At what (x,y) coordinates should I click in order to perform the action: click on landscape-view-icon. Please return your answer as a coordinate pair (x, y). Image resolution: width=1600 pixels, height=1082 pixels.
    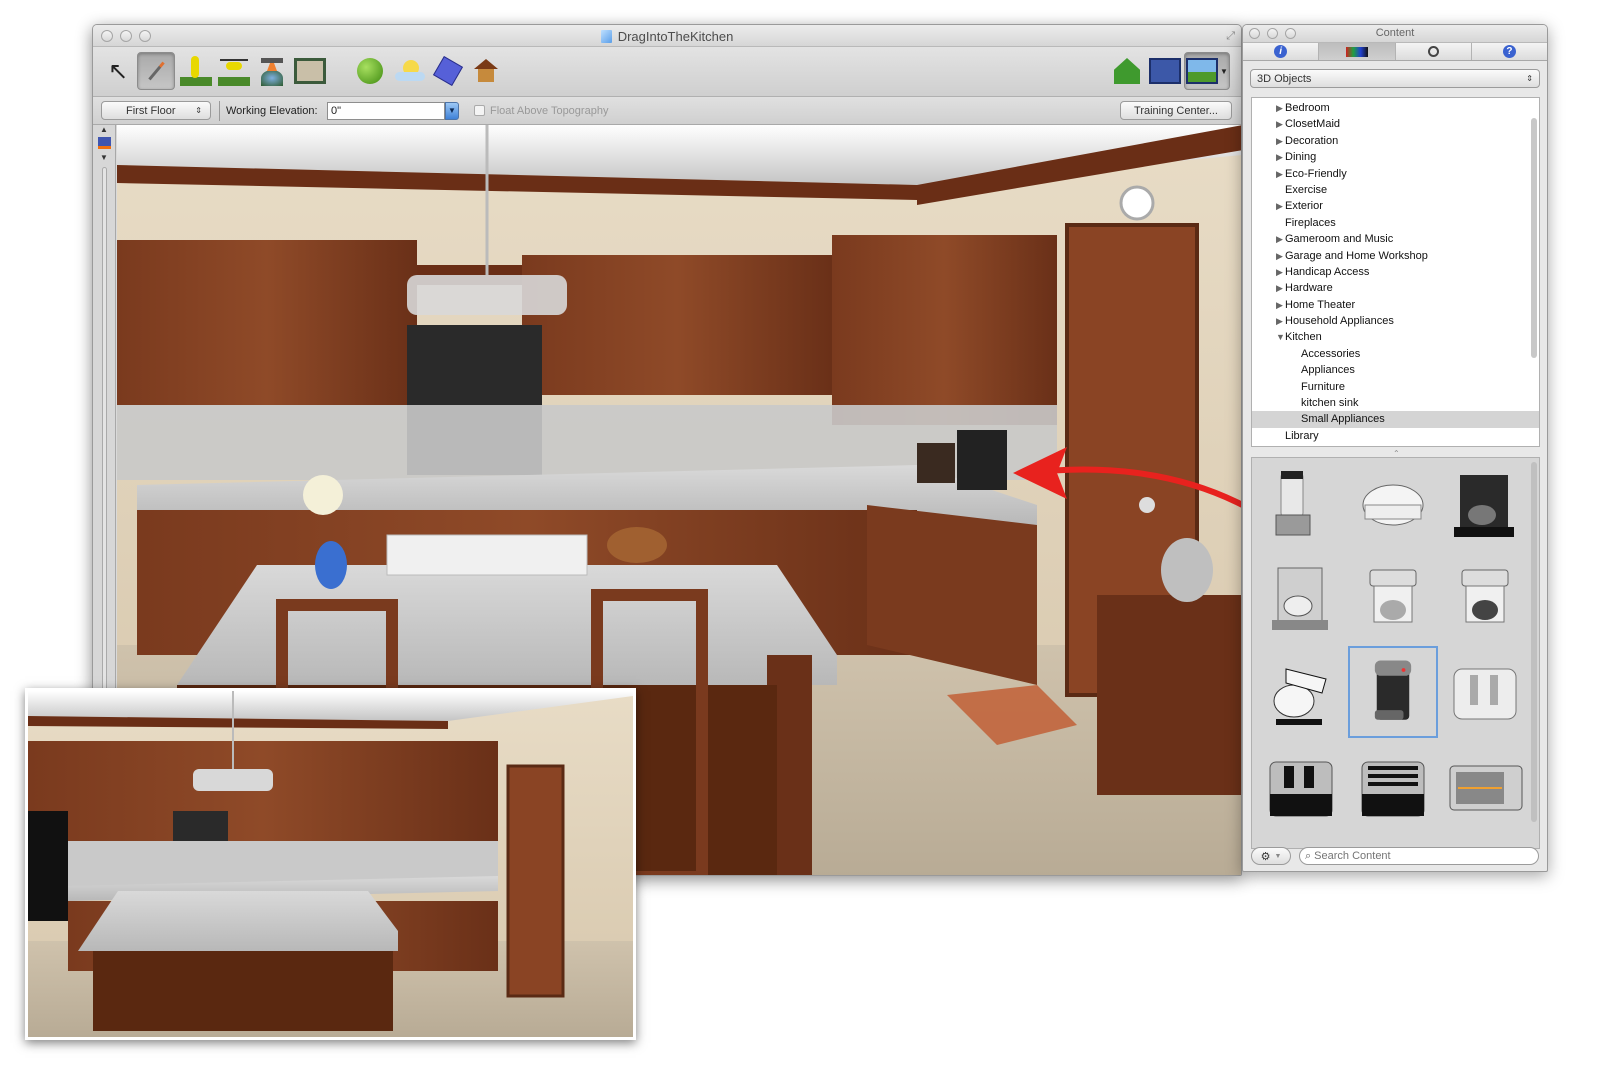
    Looking at the image, I should click on (1202, 71).